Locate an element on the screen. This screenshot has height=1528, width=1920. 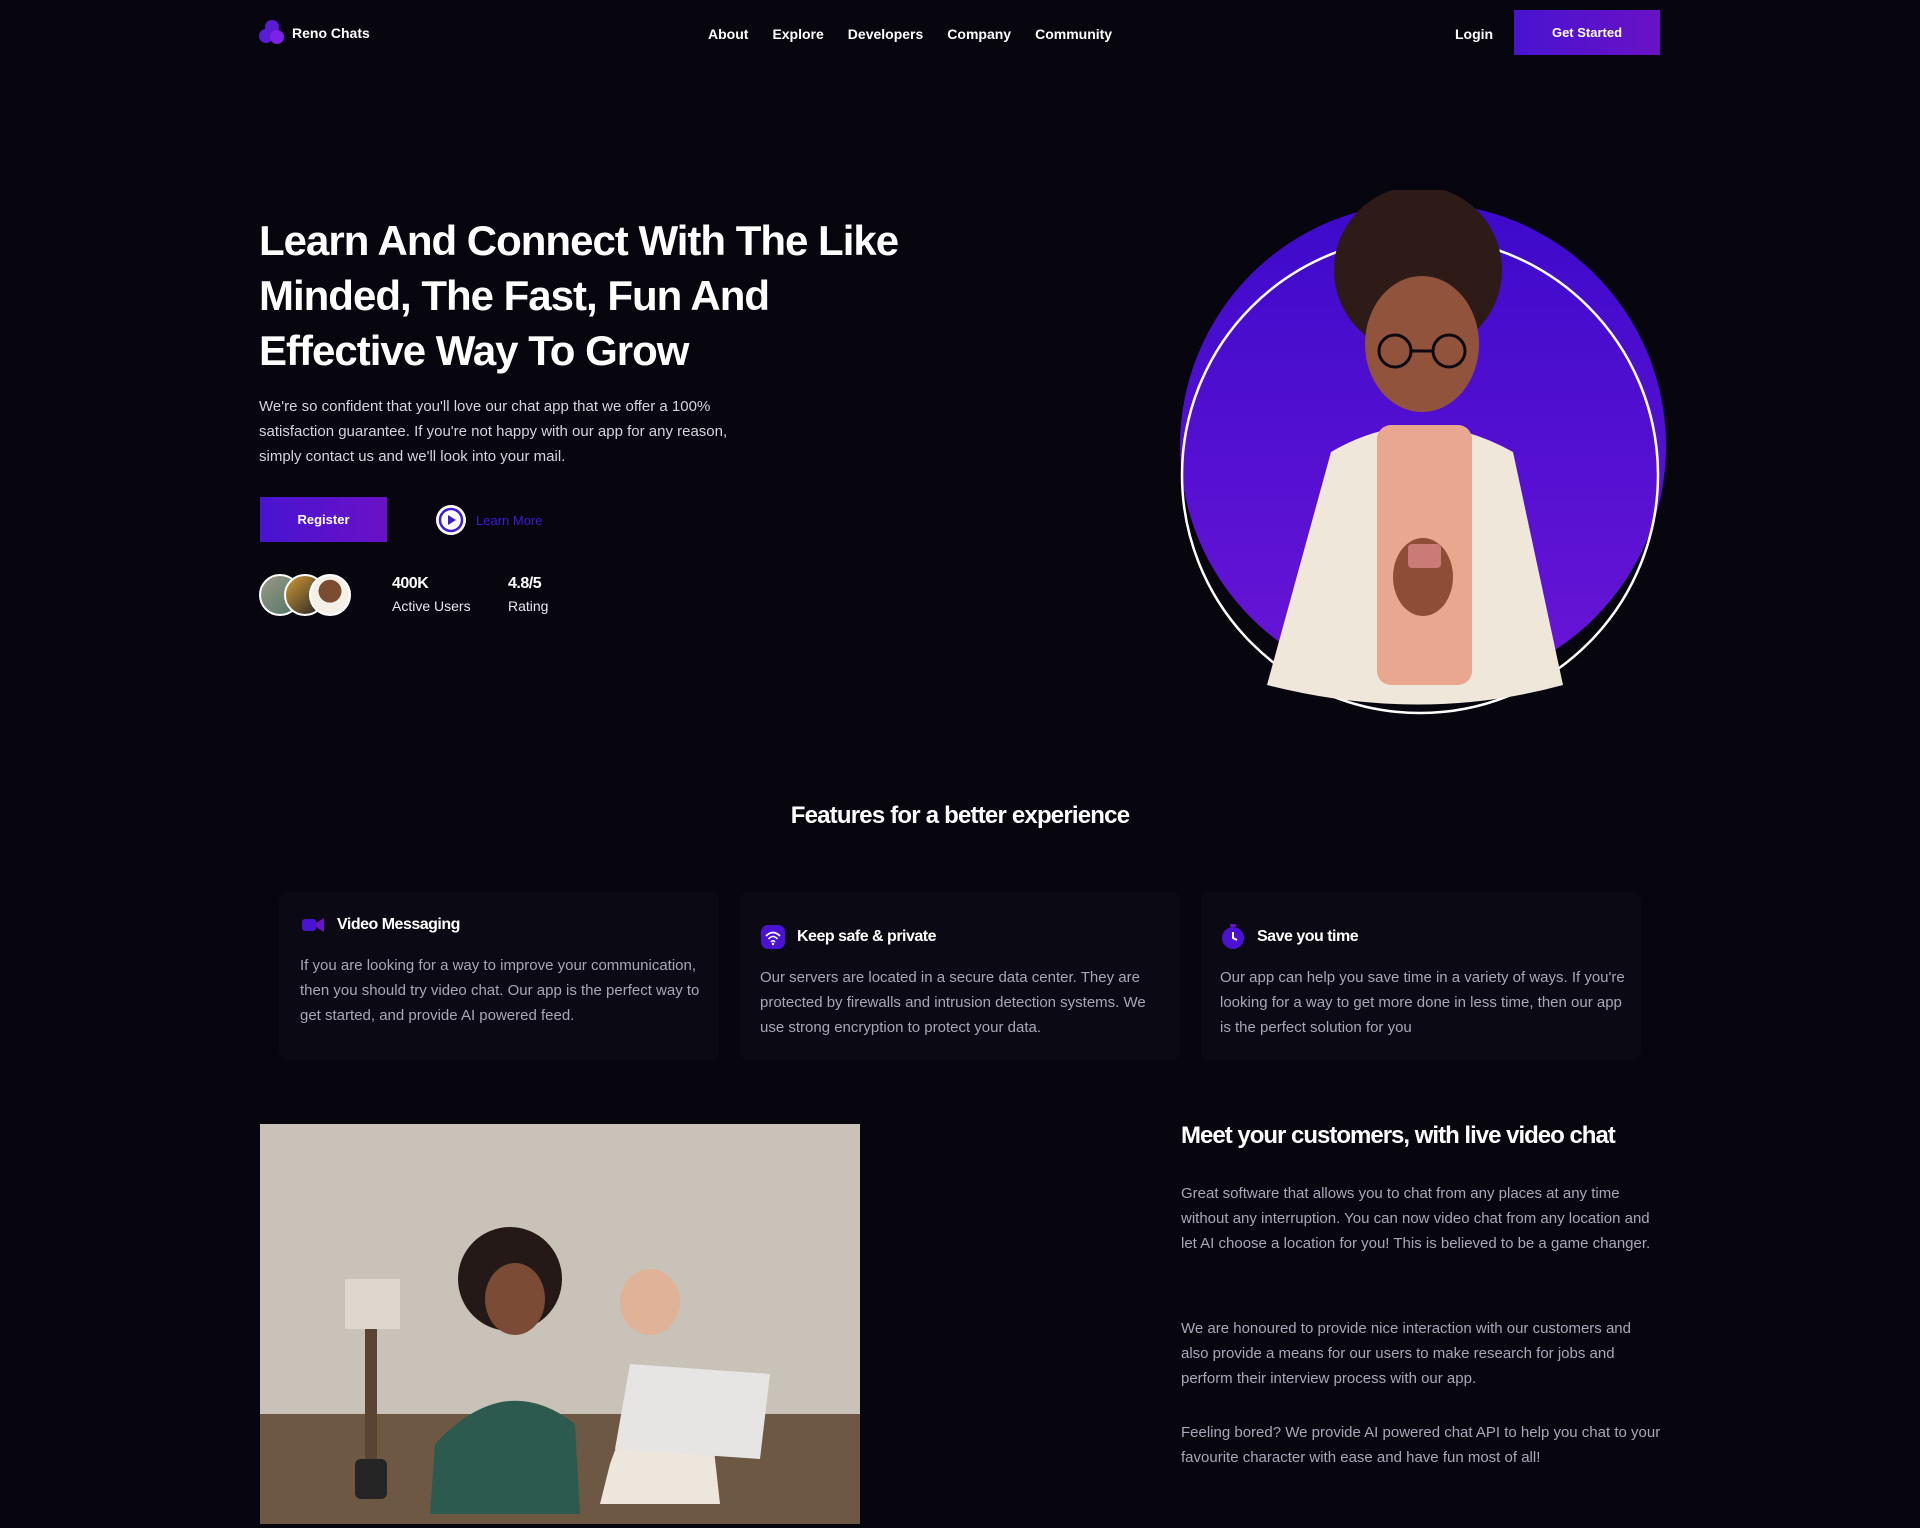
brand-name: Reno Chats is located at coordinates (331, 33).